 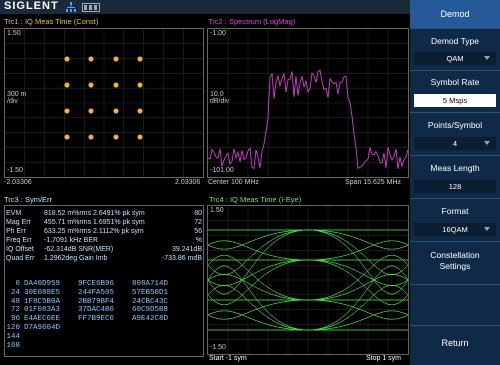 What do you see at coordinates (42, 310) in the screenshot?
I see `symbol-hex: 01F083A3` at bounding box center [42, 310].